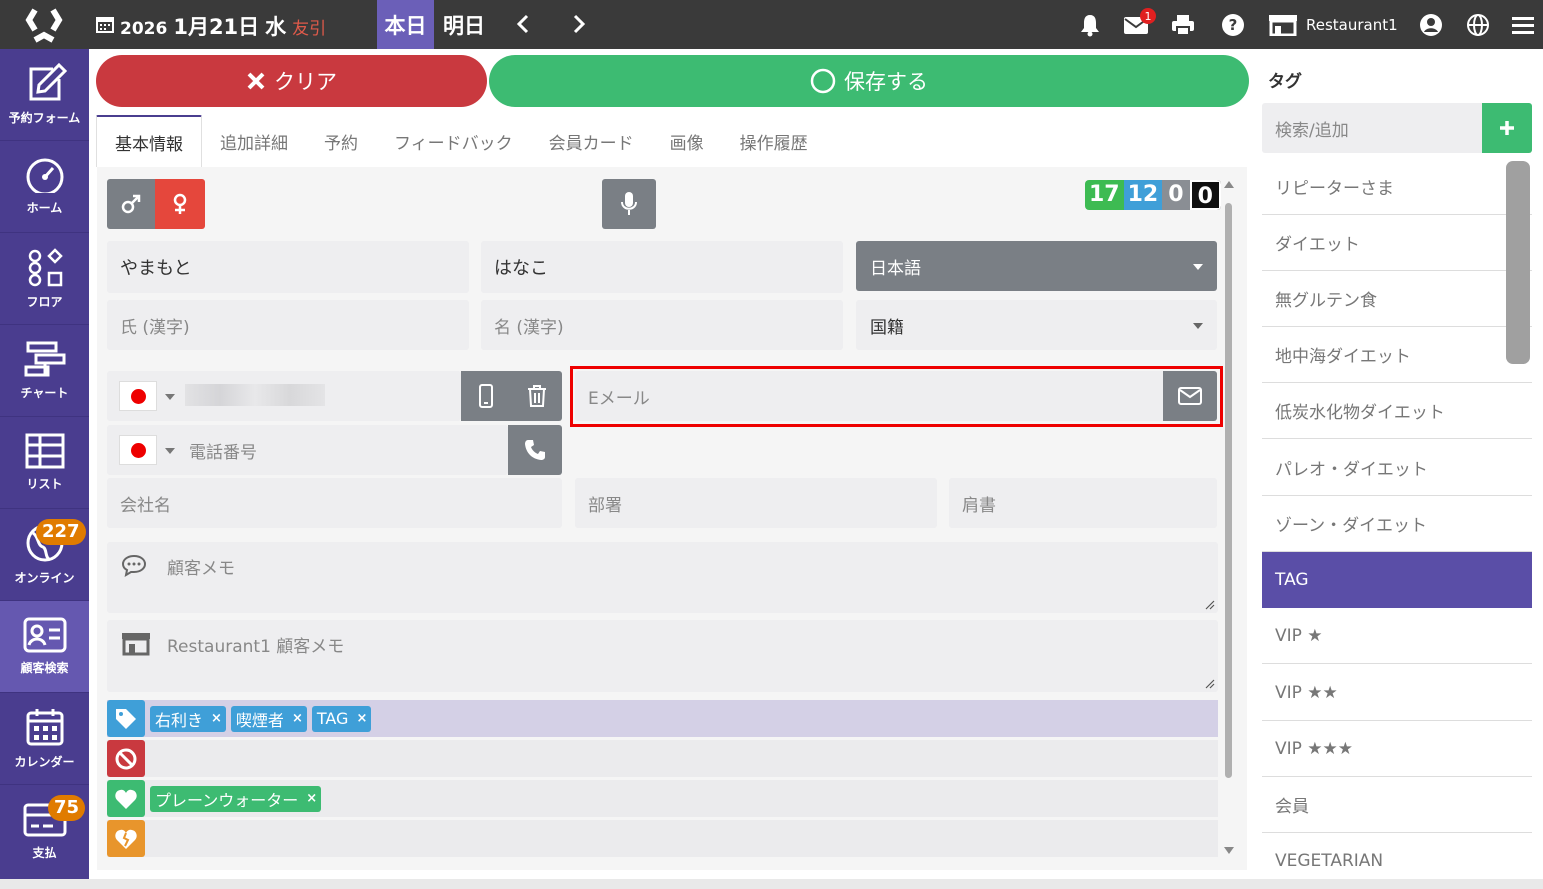 This screenshot has width=1543, height=889. I want to click on date-display: 2026 1月21日 水 友引, so click(223, 25).